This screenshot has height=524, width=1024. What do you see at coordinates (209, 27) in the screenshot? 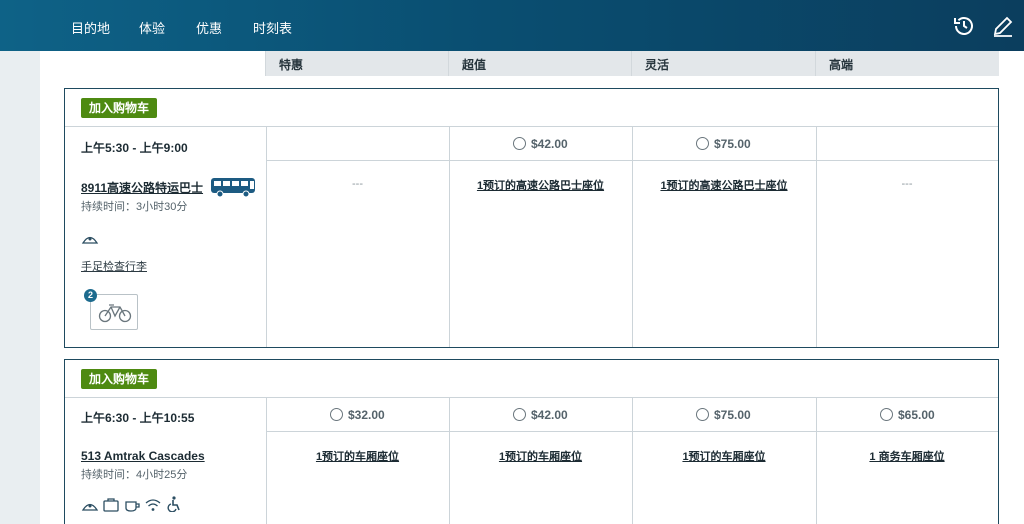
I see `nav-deals: 优惠` at bounding box center [209, 27].